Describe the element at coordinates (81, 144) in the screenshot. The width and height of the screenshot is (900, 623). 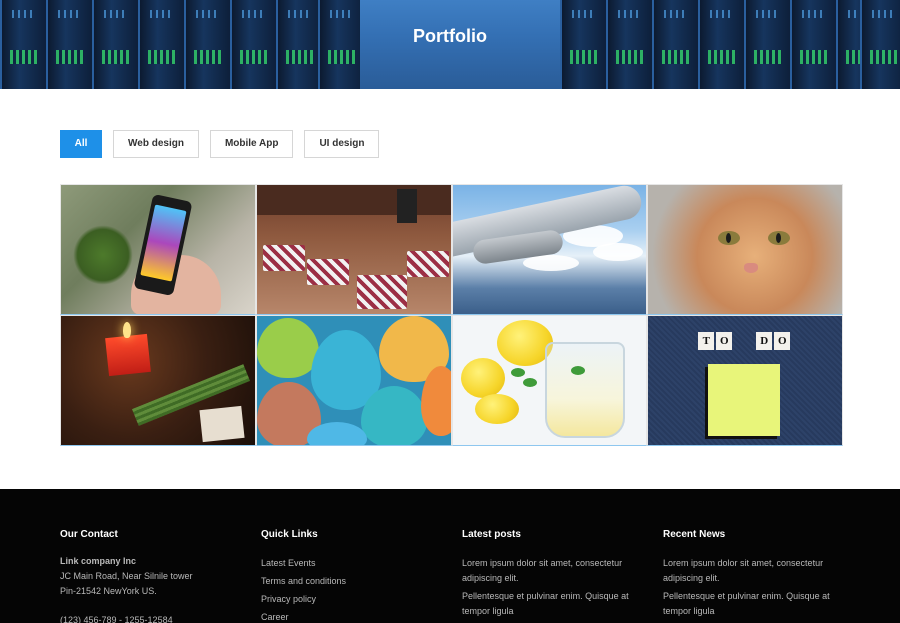
I see `filter-all-button: All` at that location.